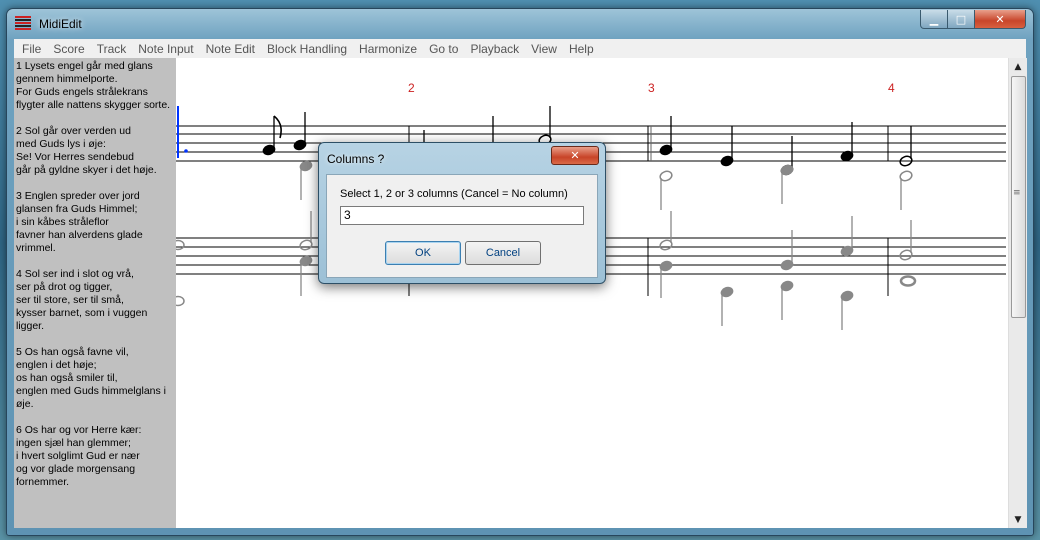 Image resolution: width=1040 pixels, height=540 pixels. I want to click on lyrics-line: Se! Vor Herres sendebud, so click(75, 157).